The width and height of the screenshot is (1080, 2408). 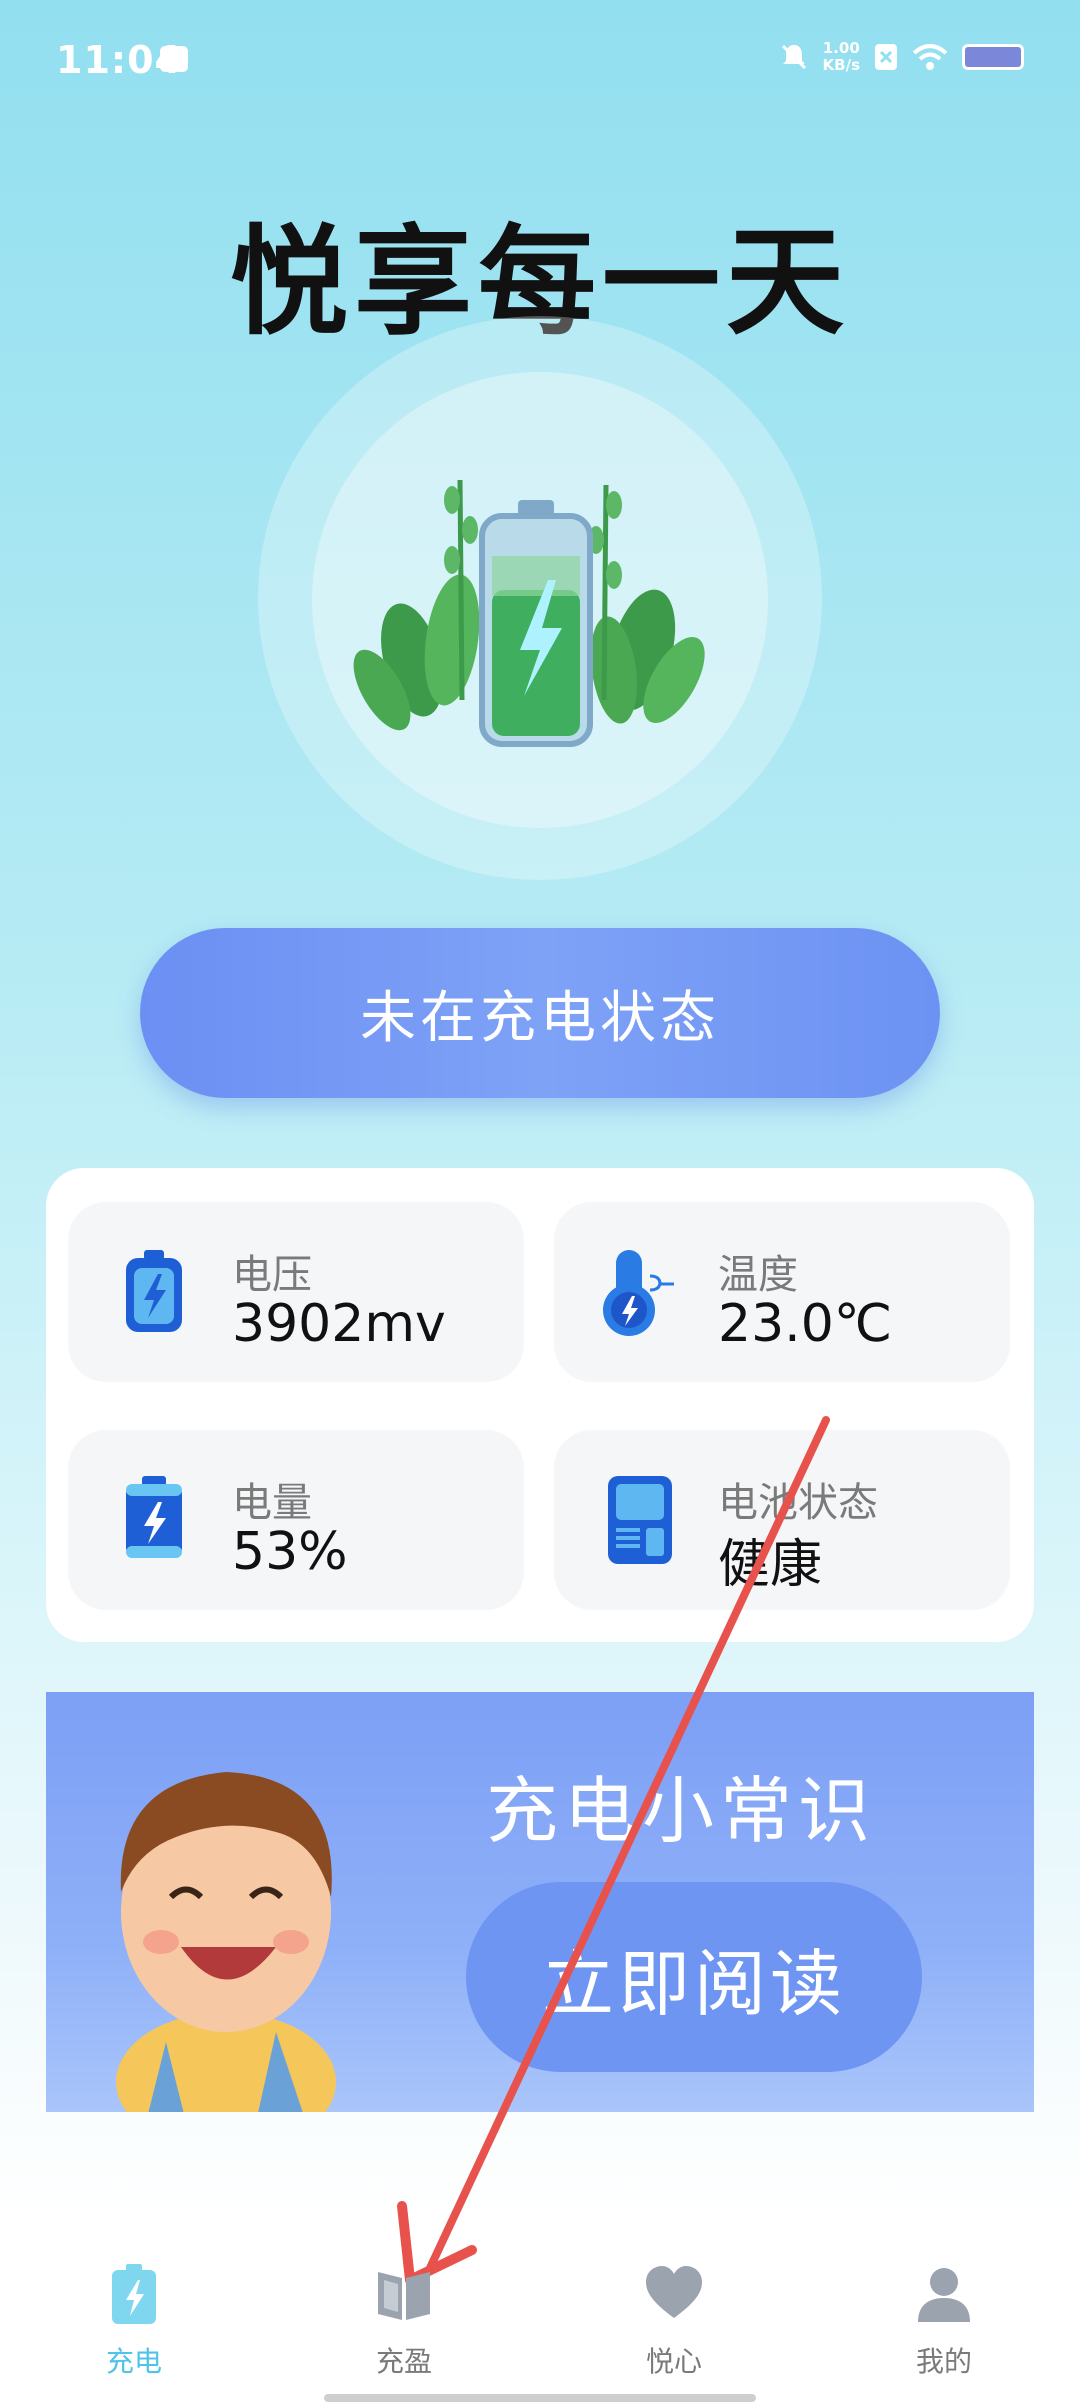 What do you see at coordinates (613, 1850) in the screenshot?
I see `annotation-arrow-icon` at bounding box center [613, 1850].